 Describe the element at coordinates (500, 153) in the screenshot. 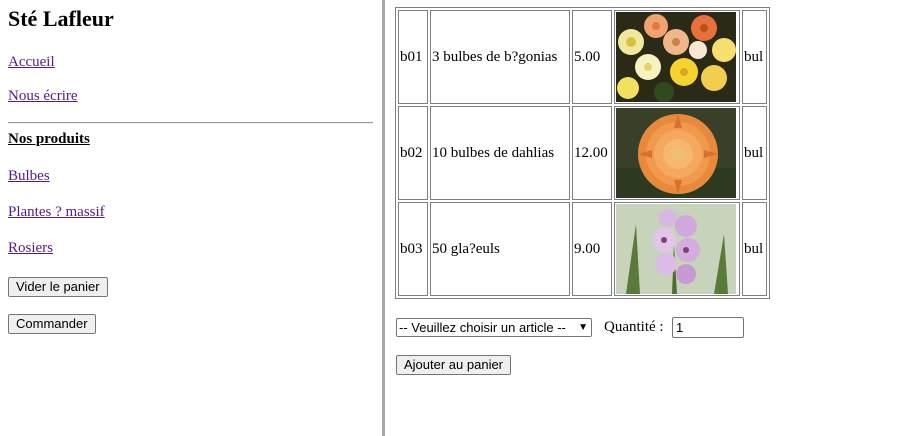

I see `product-name: 10 bulbes de dahlias` at that location.